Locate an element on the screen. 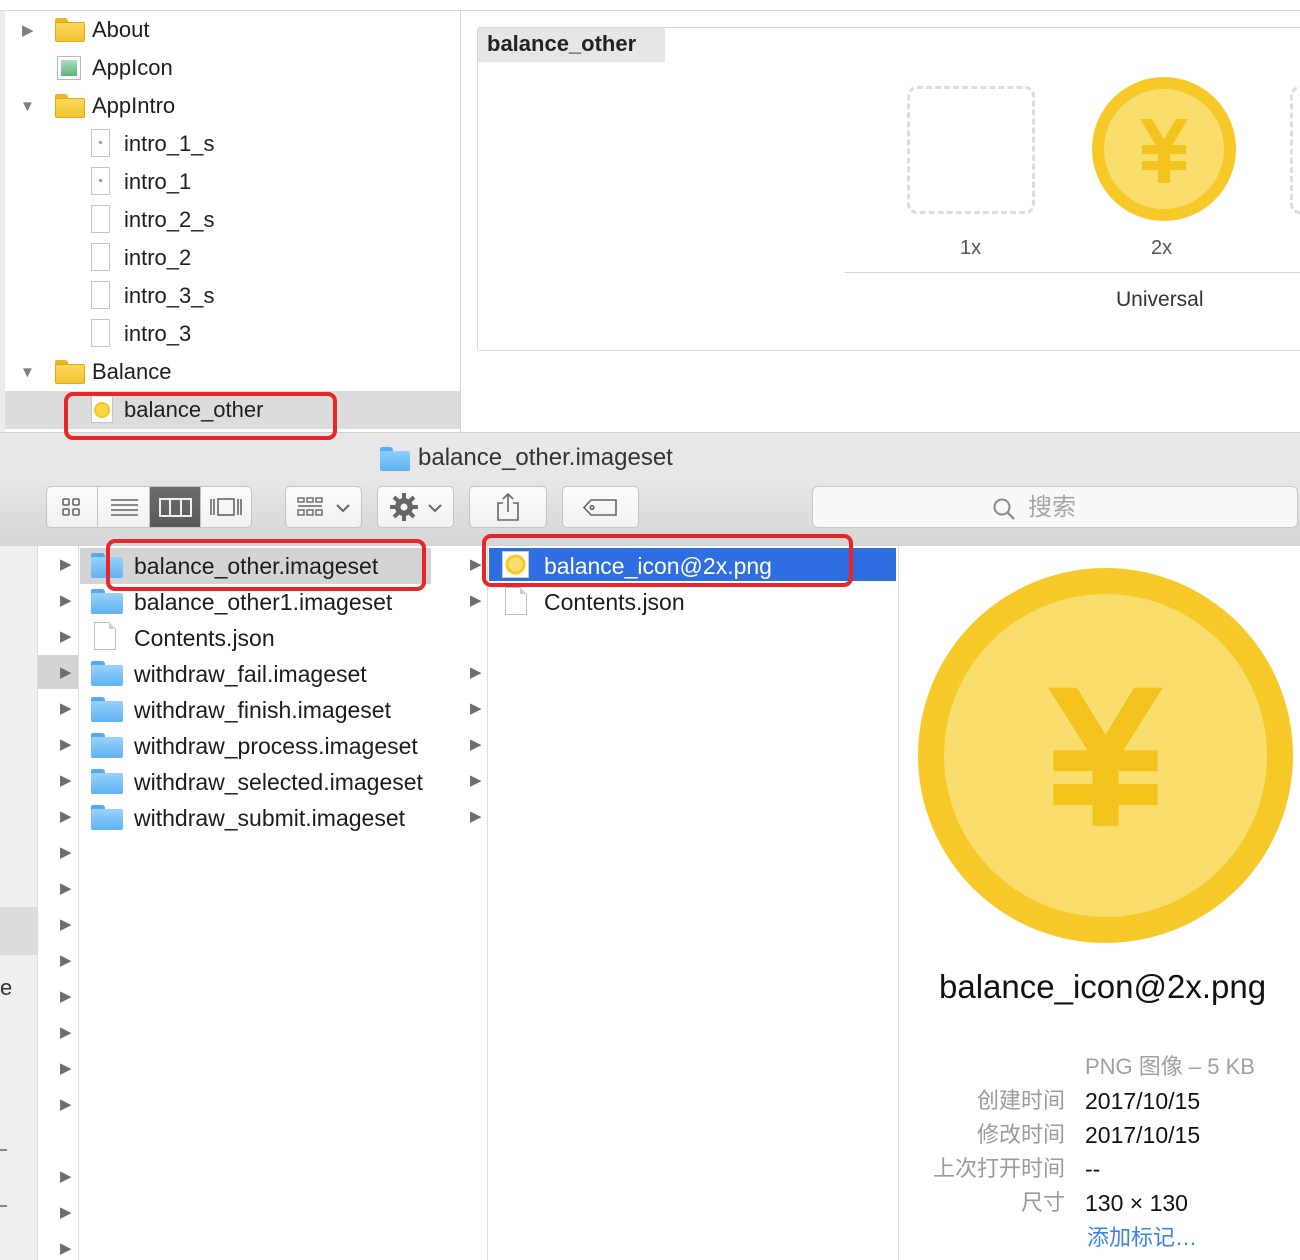 Image resolution: width=1300 pixels, height=1260 pixels. meta-modified-value: 2017/10/15 is located at coordinates (1143, 1135).